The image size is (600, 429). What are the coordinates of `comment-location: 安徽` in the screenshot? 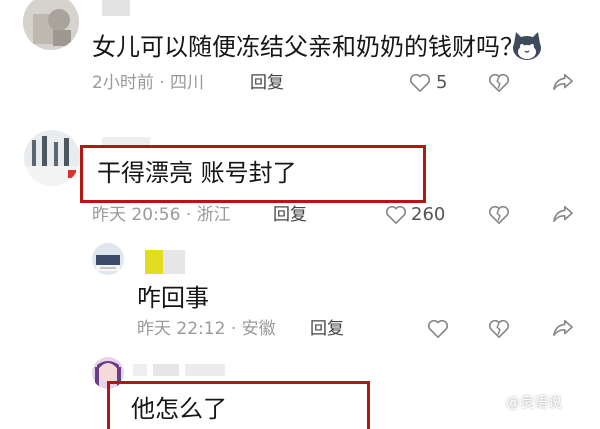 It's located at (258, 329).